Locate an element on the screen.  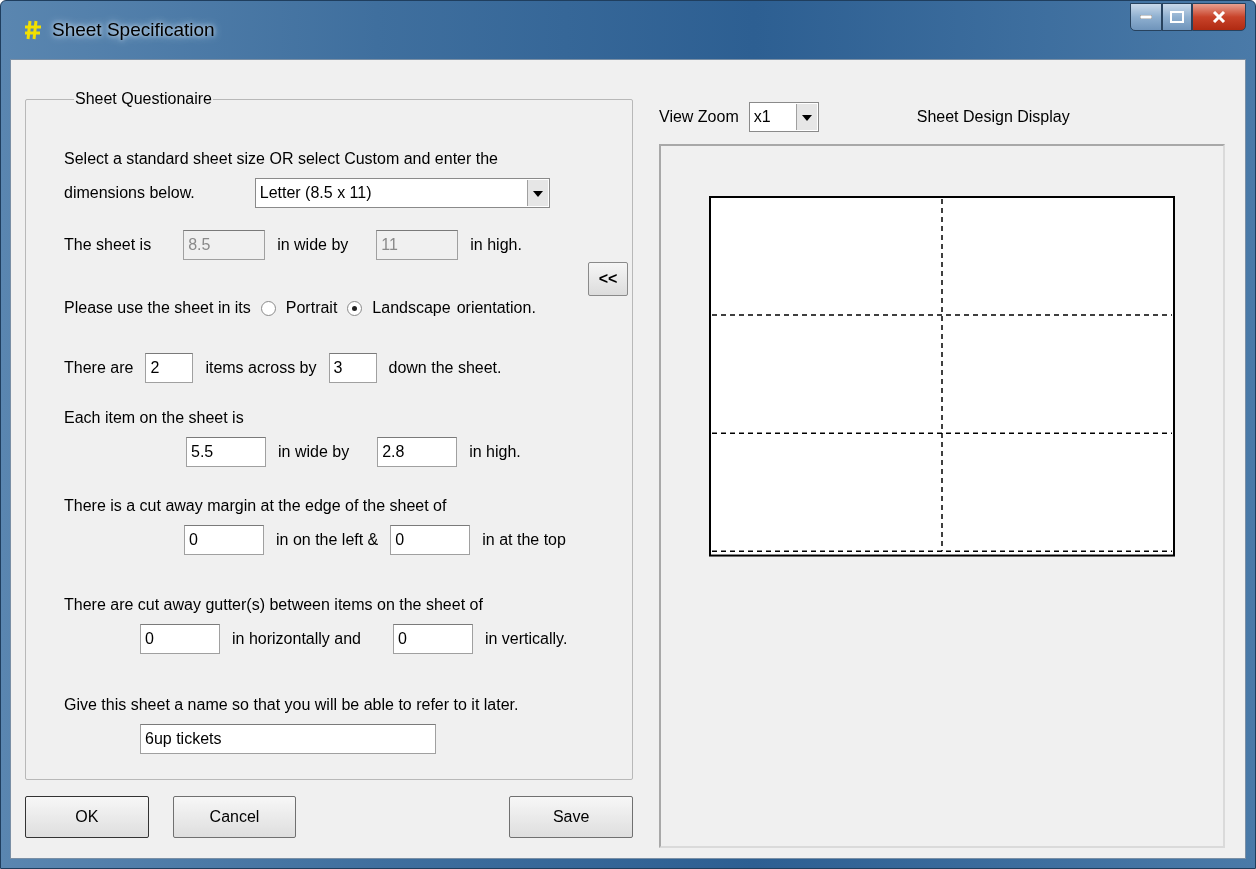
input-field: 3 is located at coordinates (352, 368).